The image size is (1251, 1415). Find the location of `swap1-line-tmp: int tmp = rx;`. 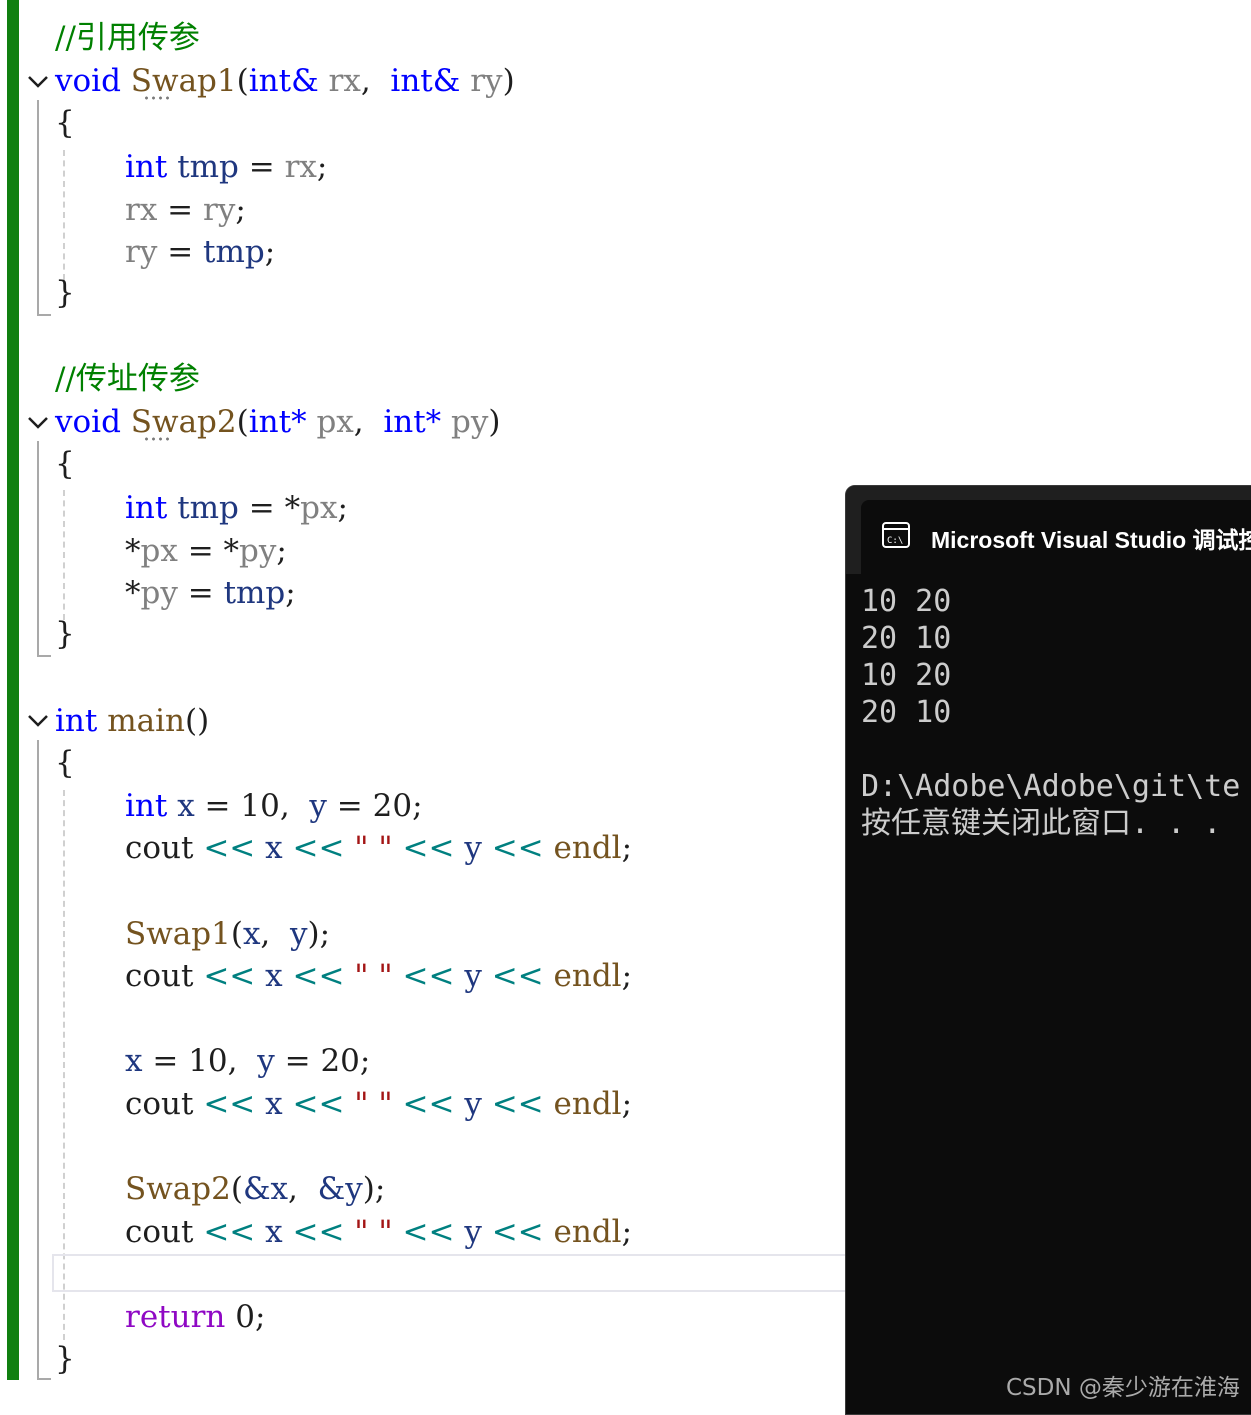

swap1-line-tmp: int tmp = rx; is located at coordinates (226, 167).